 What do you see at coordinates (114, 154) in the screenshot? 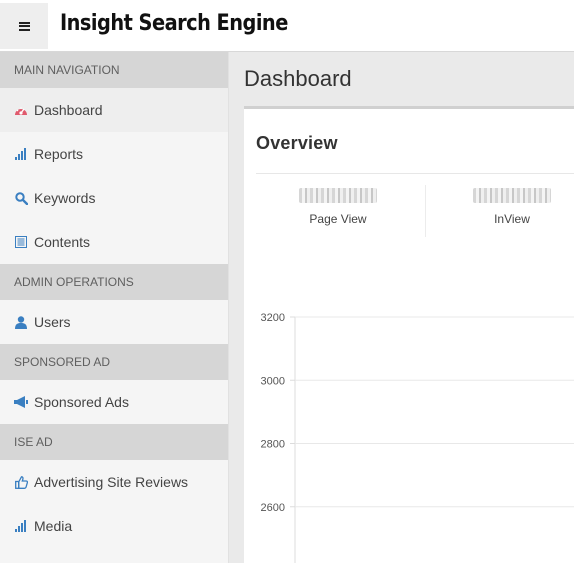
I see `sidebar-item-reports: Reports` at bounding box center [114, 154].